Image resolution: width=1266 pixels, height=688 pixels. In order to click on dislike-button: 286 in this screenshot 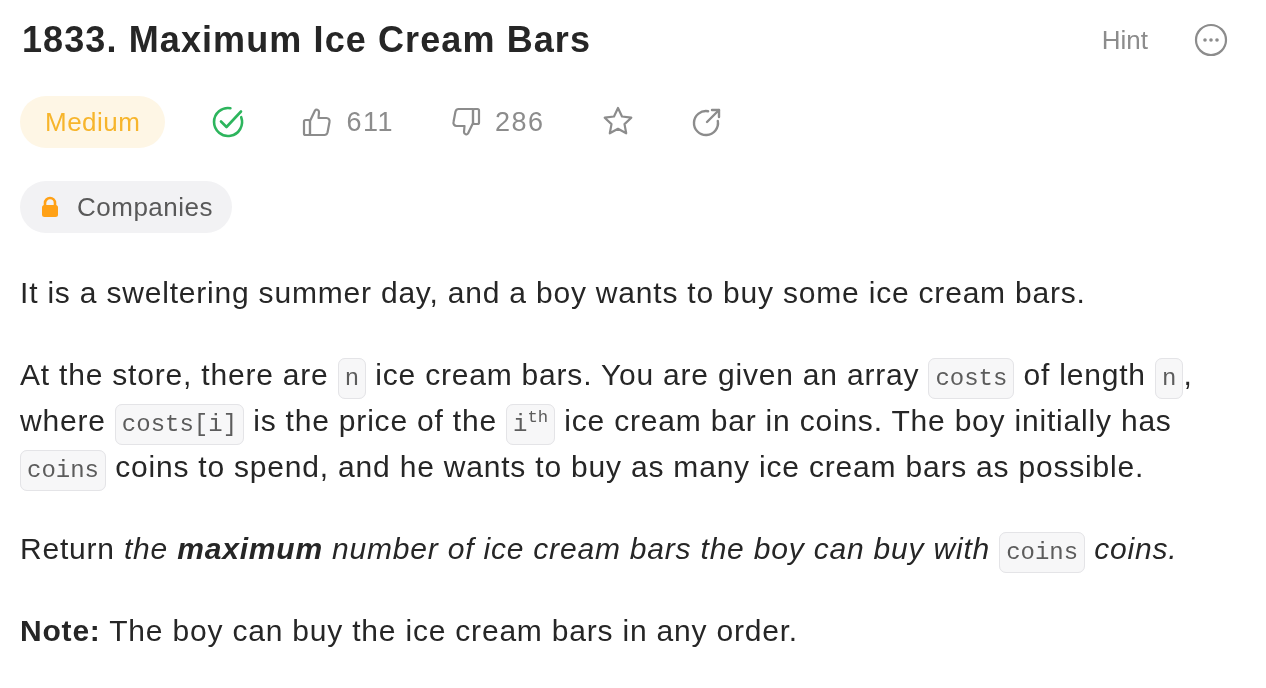, I will do `click(497, 122)`.